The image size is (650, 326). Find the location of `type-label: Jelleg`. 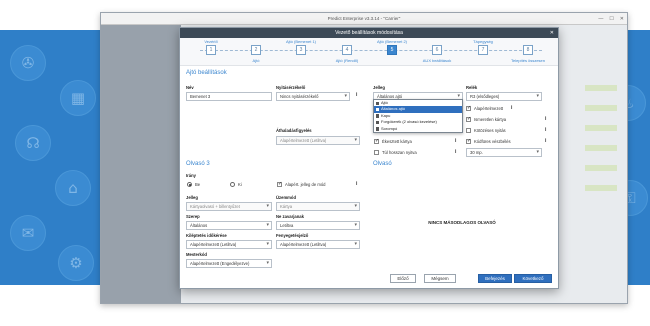

type-label: Jelleg is located at coordinates (192, 197).